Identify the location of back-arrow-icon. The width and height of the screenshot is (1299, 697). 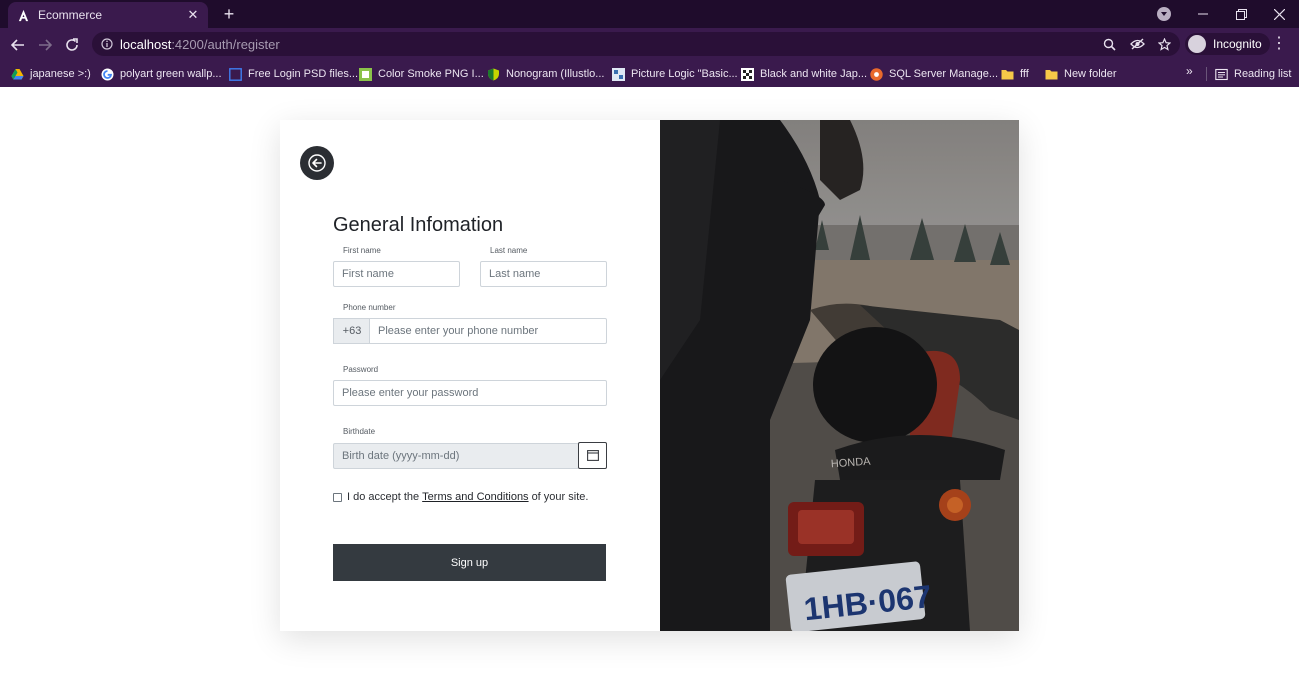
(18, 45).